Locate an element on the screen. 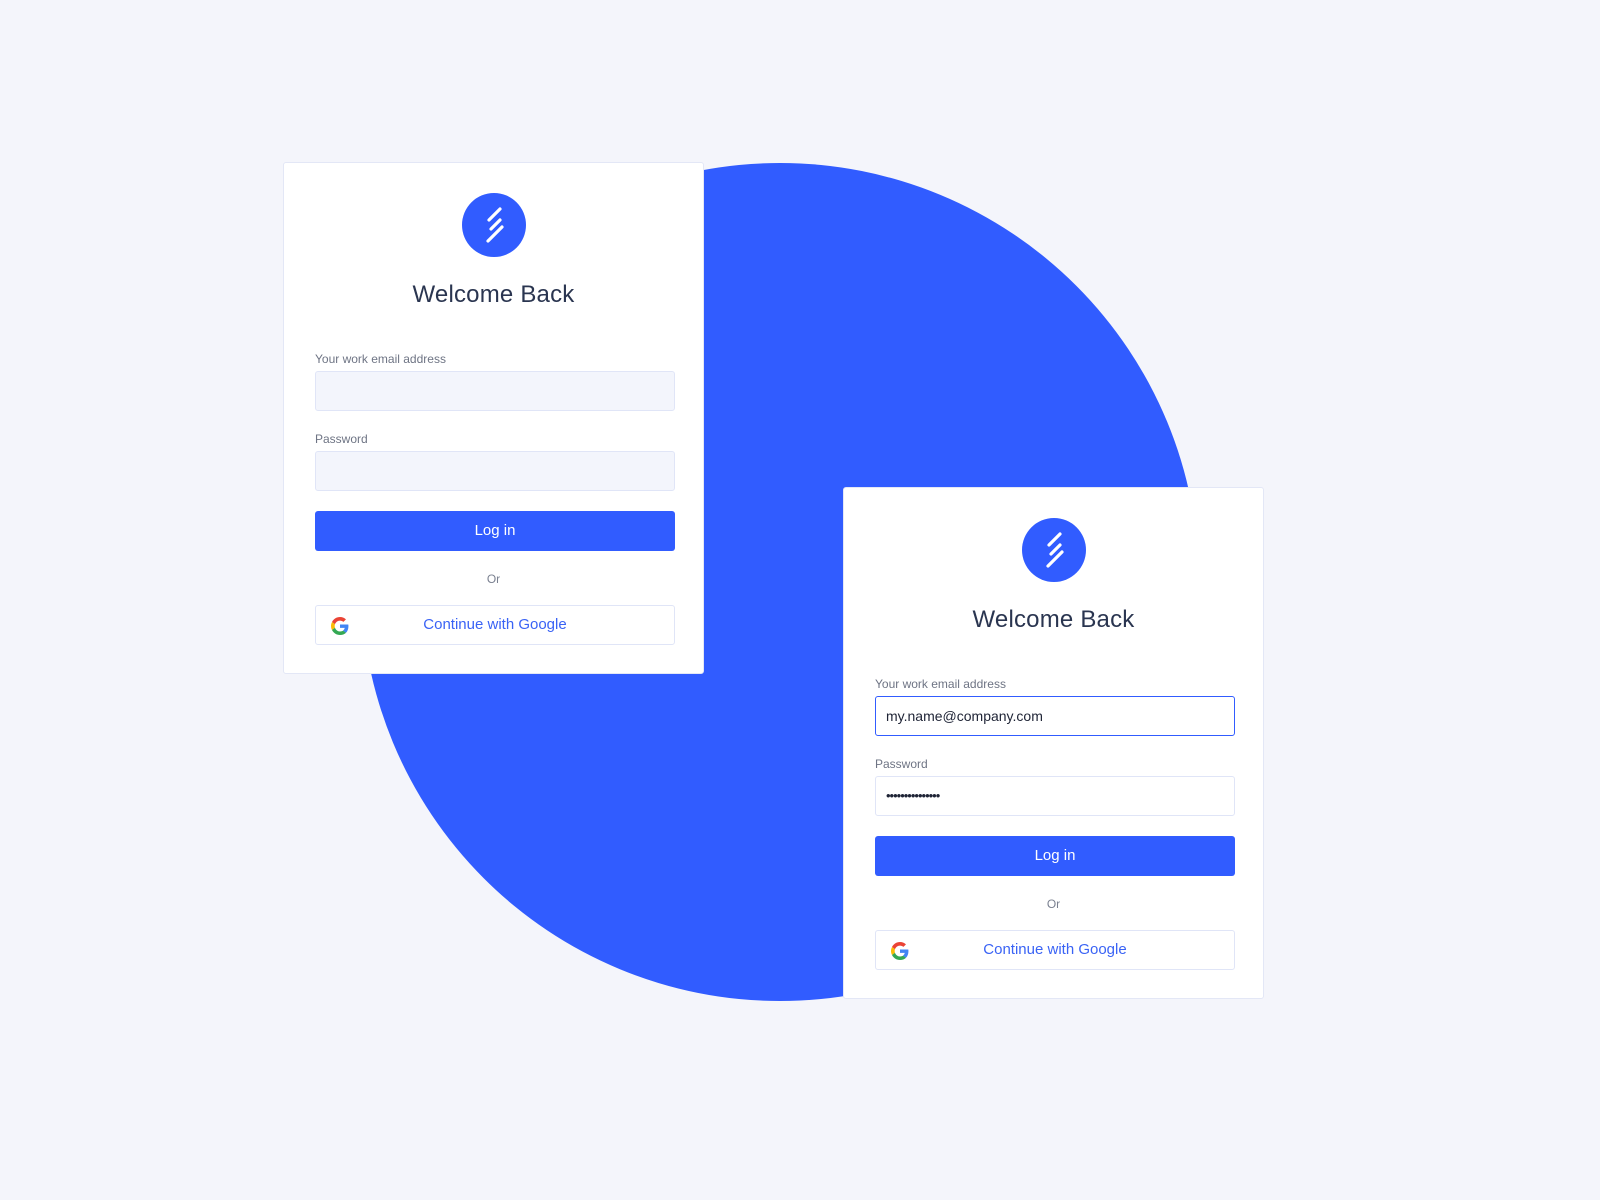 Image resolution: width=1600 pixels, height=1200 pixels. email-input: my.name@company.com is located at coordinates (1055, 716).